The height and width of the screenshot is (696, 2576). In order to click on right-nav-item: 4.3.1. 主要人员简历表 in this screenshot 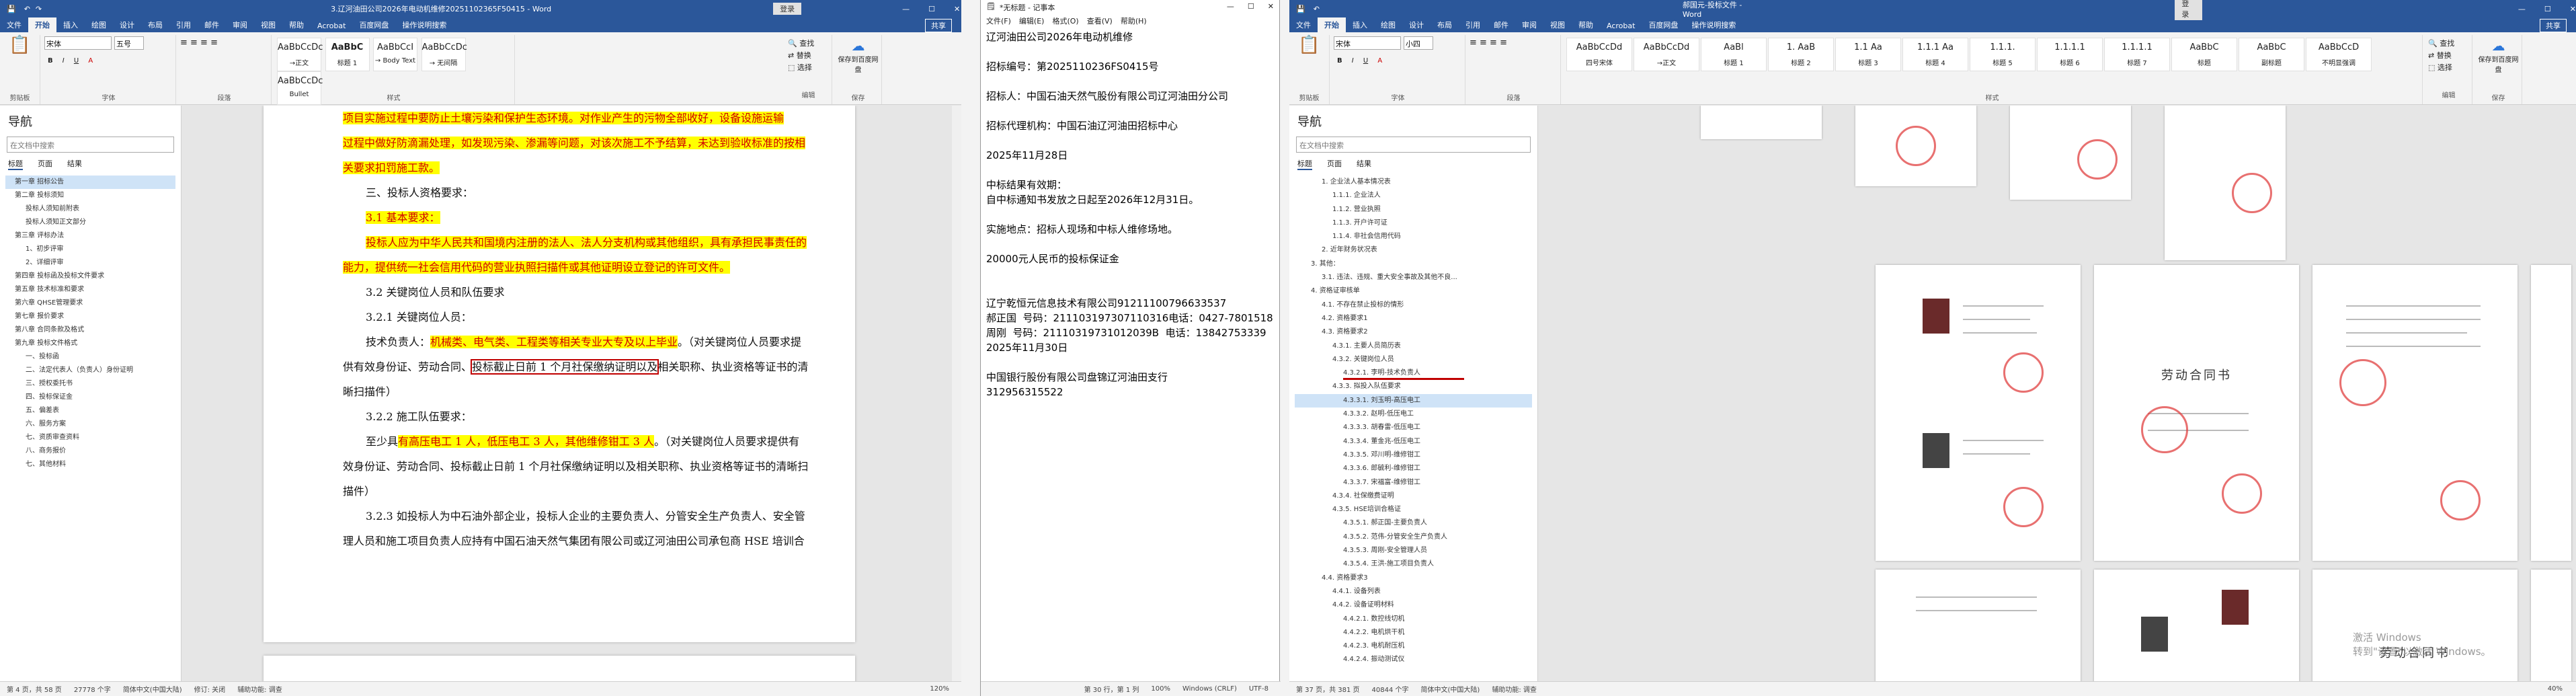, I will do `click(1413, 346)`.